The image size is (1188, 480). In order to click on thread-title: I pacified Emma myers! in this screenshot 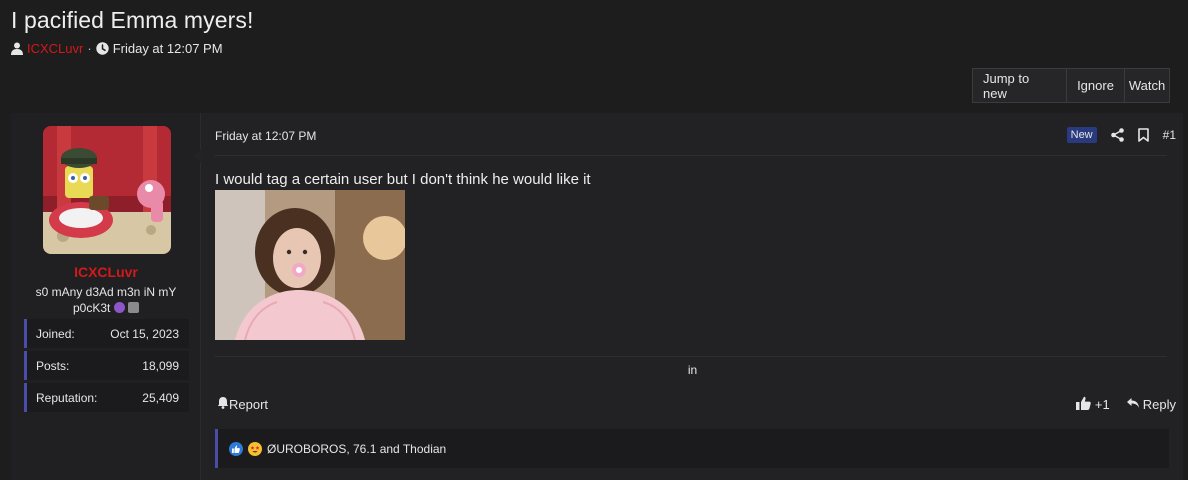, I will do `click(132, 20)`.